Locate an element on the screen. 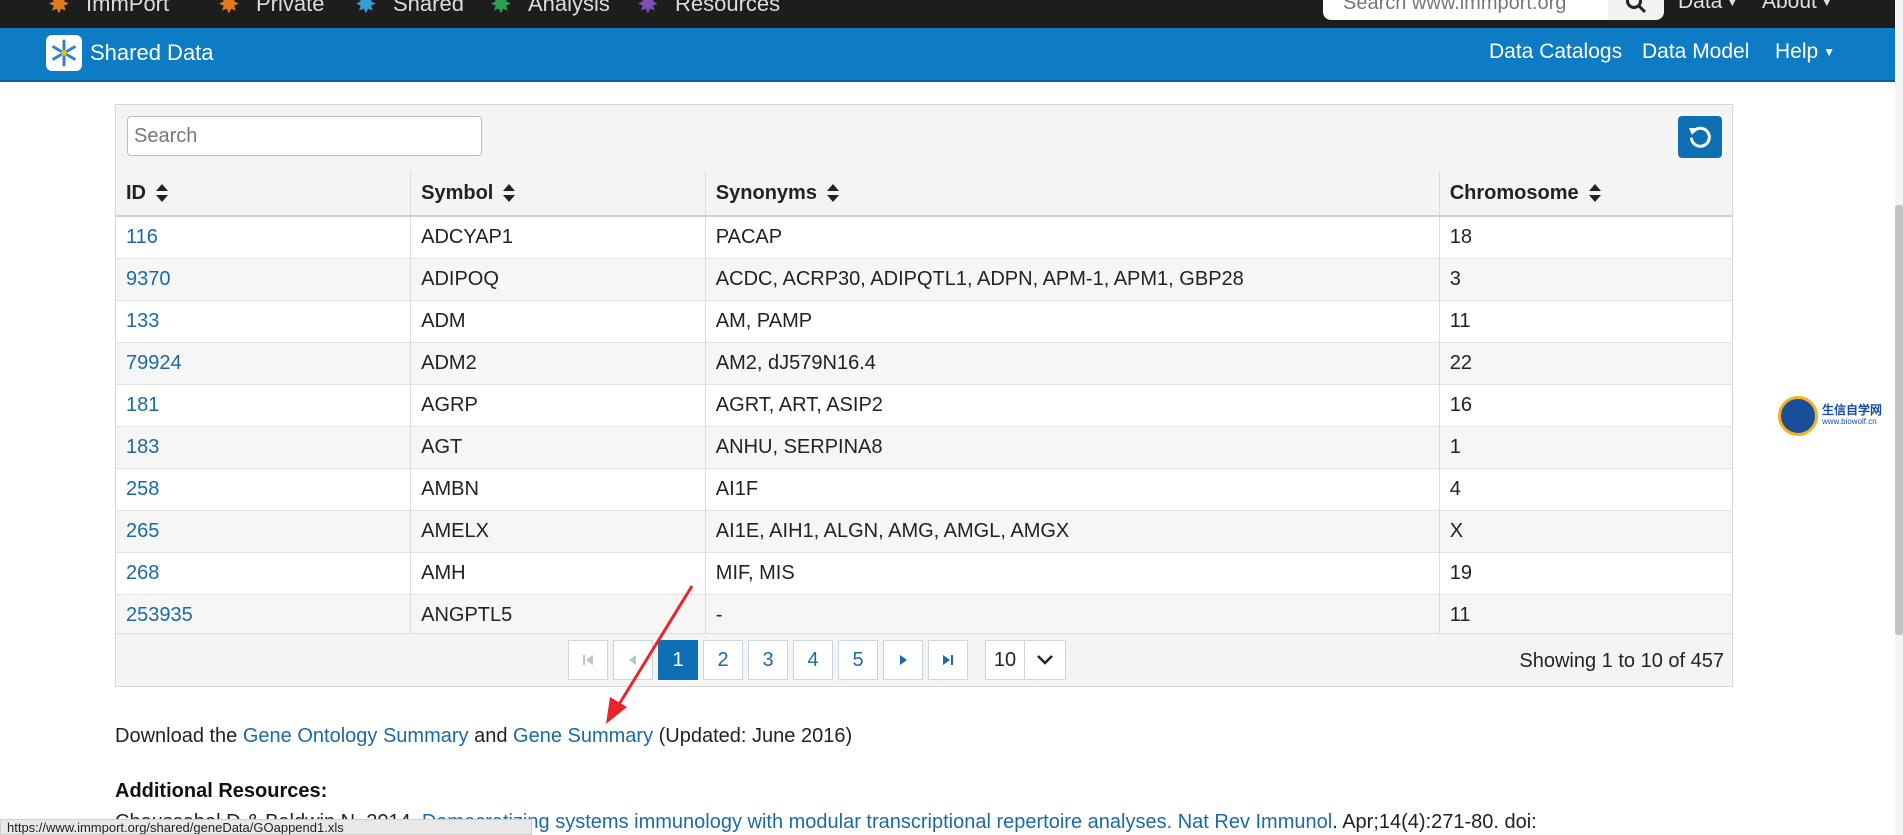 The width and height of the screenshot is (1903, 835). resources-star-icon: ✸ is located at coordinates (648, 9).